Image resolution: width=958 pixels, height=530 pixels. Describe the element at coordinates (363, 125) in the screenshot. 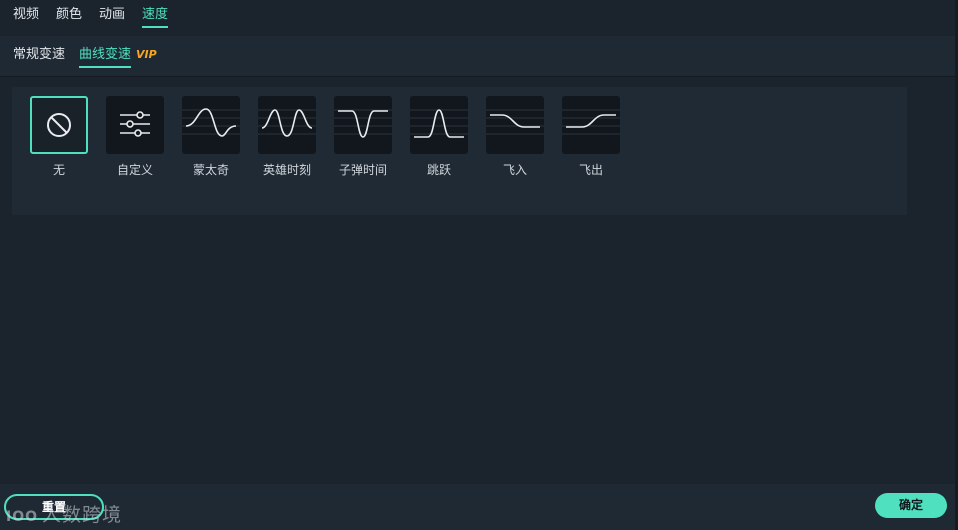

I see `curve-bullet-icon` at that location.